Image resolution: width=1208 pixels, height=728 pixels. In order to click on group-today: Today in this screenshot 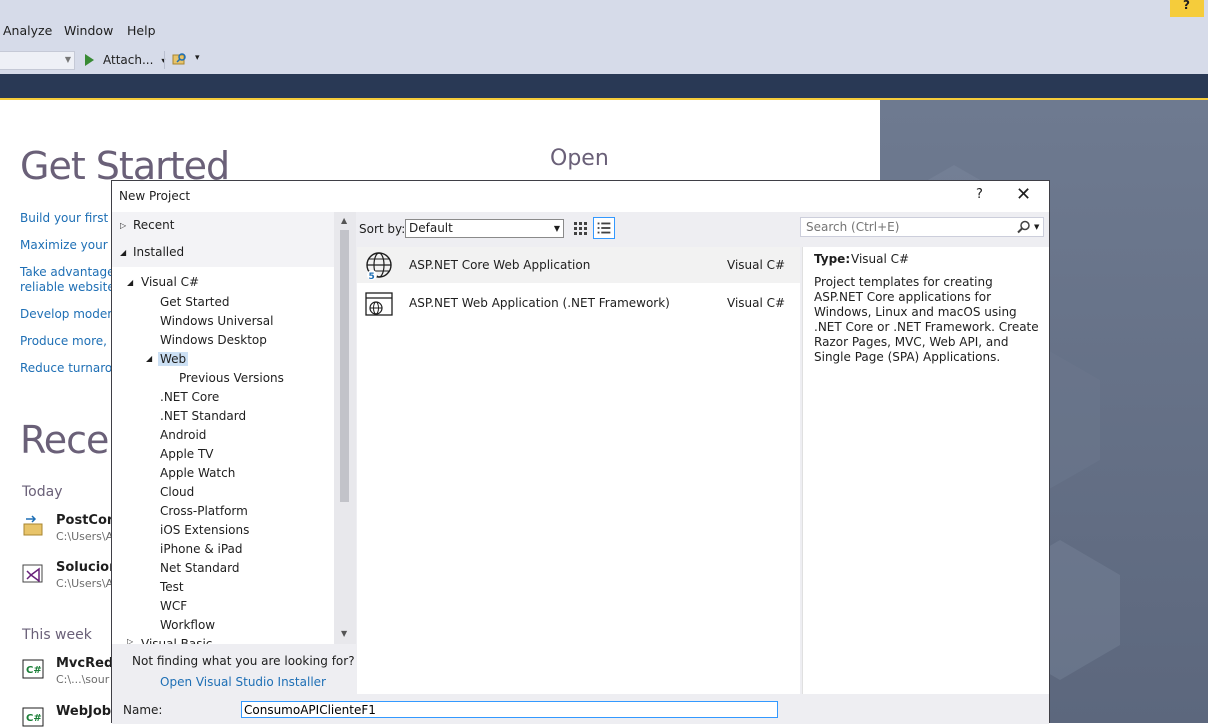, I will do `click(42, 492)`.